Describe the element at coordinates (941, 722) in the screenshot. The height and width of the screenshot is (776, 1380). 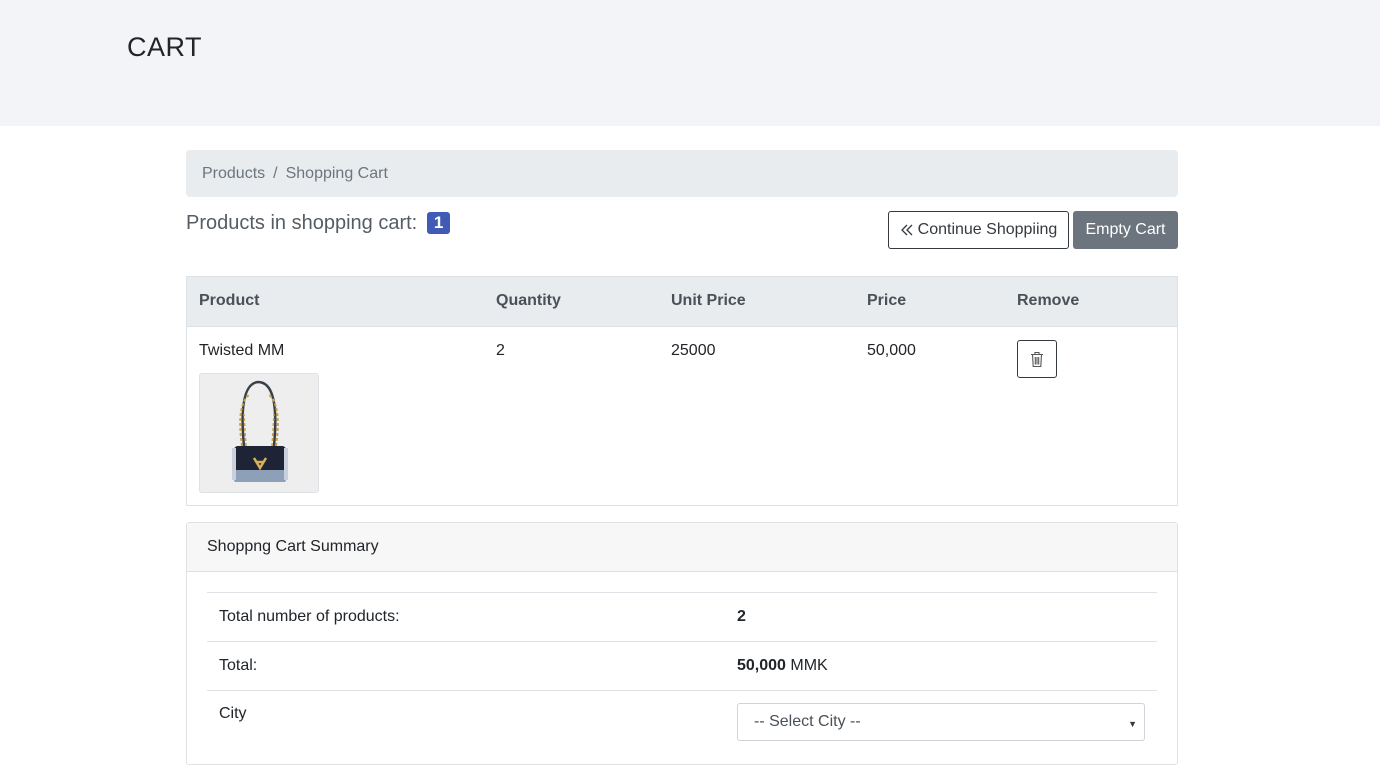
I see `city-select: -- Select City -- ▼` at that location.